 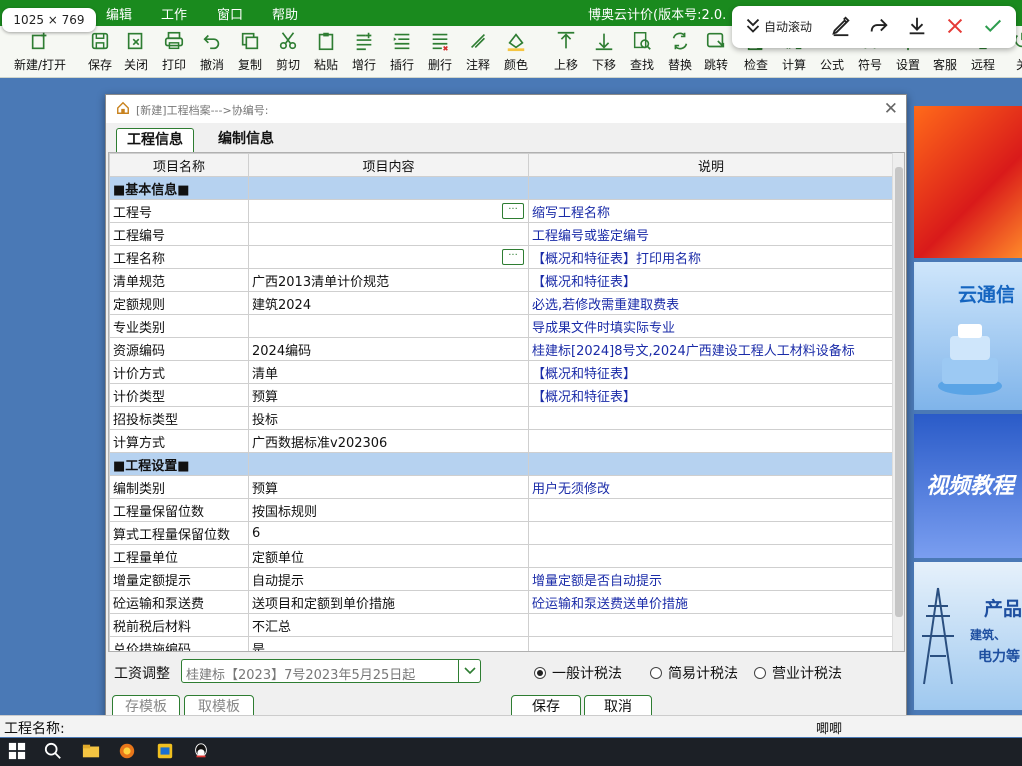 I want to click on toolbar-button-close-file: 关闭, so click(x=136, y=53).